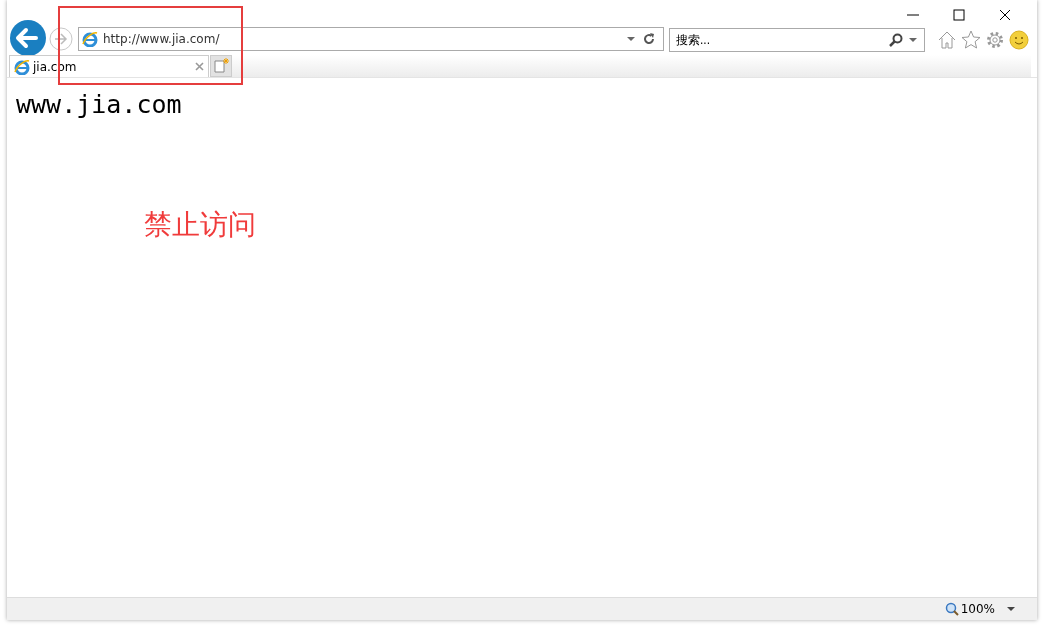 The image size is (1044, 627). I want to click on zoom-level: 100%, so click(977, 609).